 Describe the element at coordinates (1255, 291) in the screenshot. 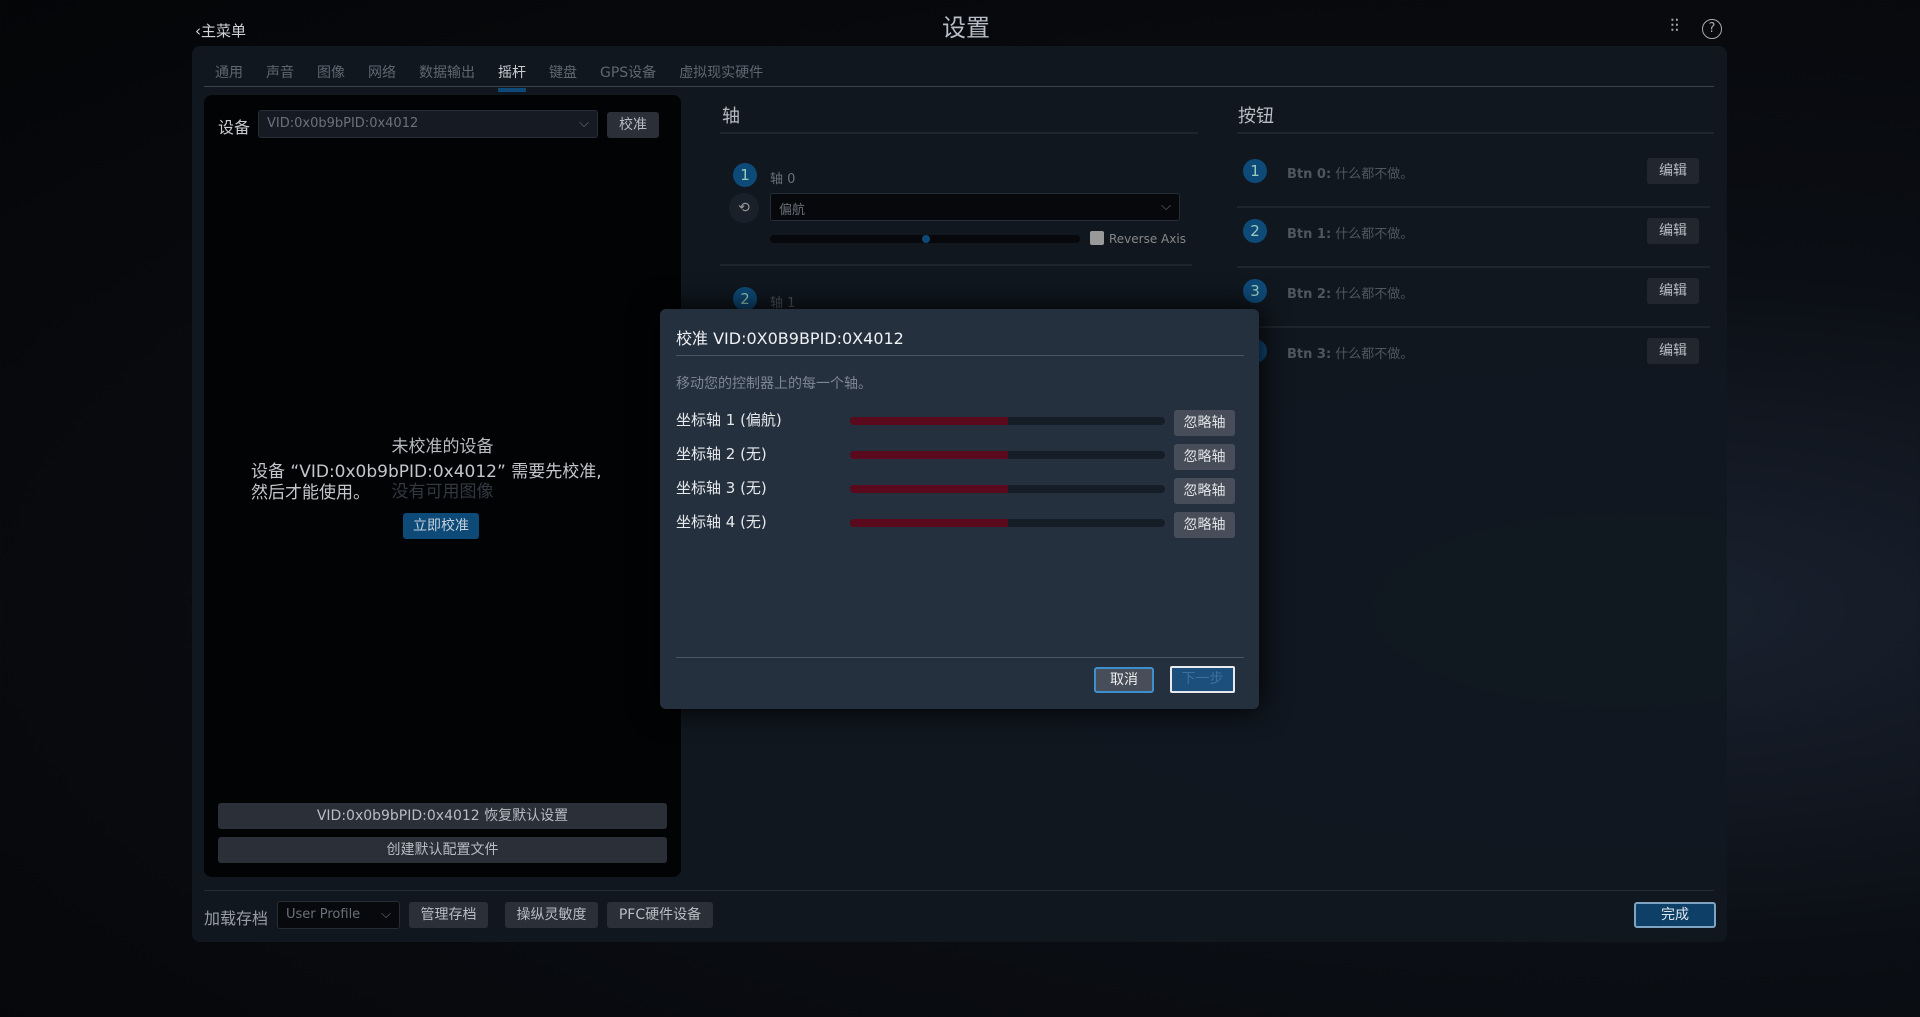

I see `button-number: 3` at that location.